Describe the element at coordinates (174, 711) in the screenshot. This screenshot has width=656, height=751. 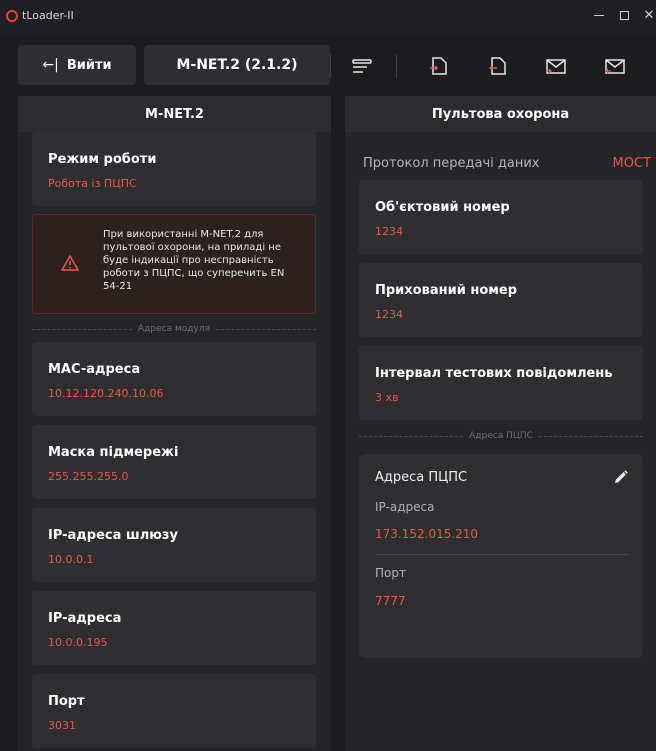
I see `port-card: Порт 3031` at that location.